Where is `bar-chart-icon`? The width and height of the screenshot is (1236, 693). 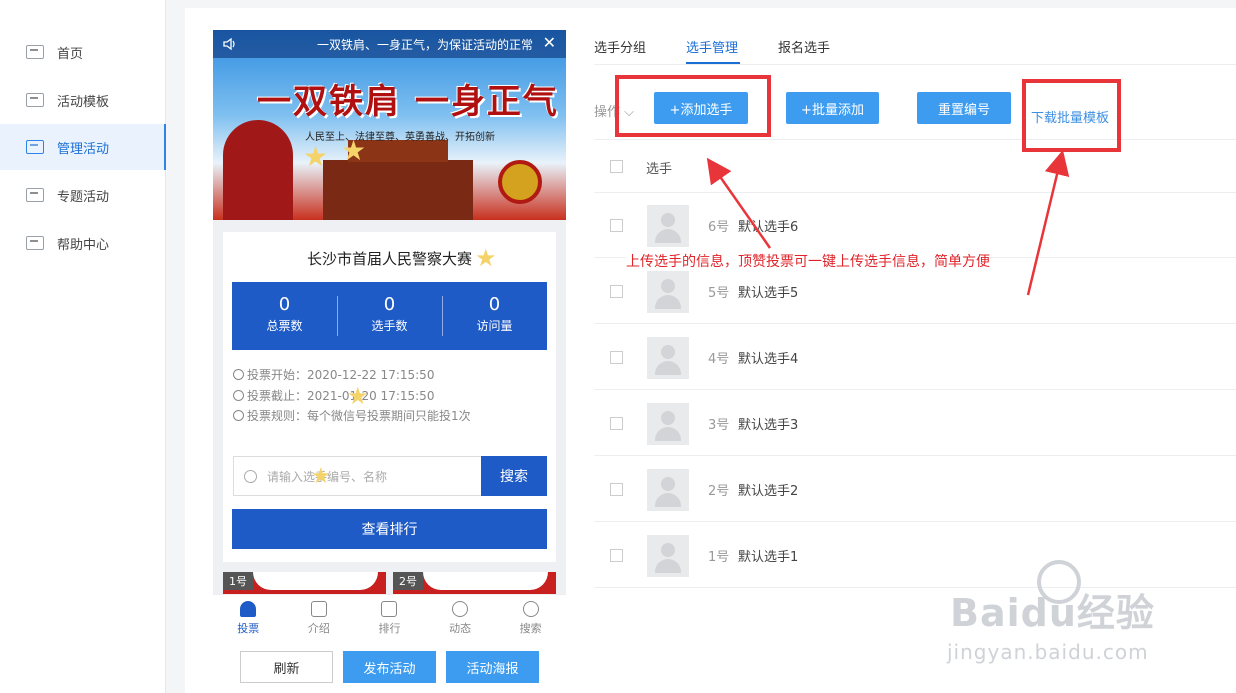
bar-chart-icon is located at coordinates (389, 609).